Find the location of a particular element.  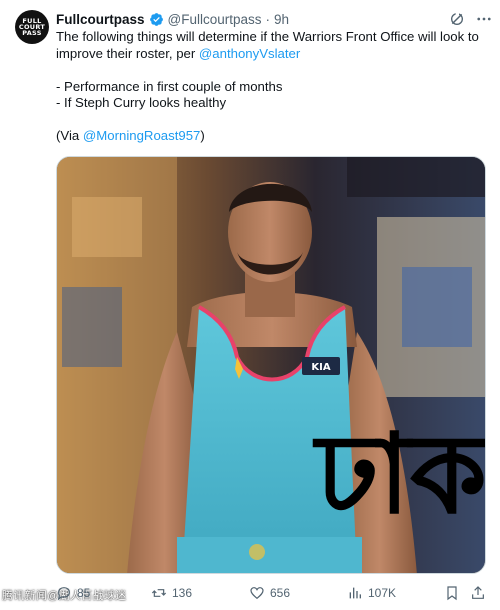

jersey-logo: KIA is located at coordinates (320, 367).